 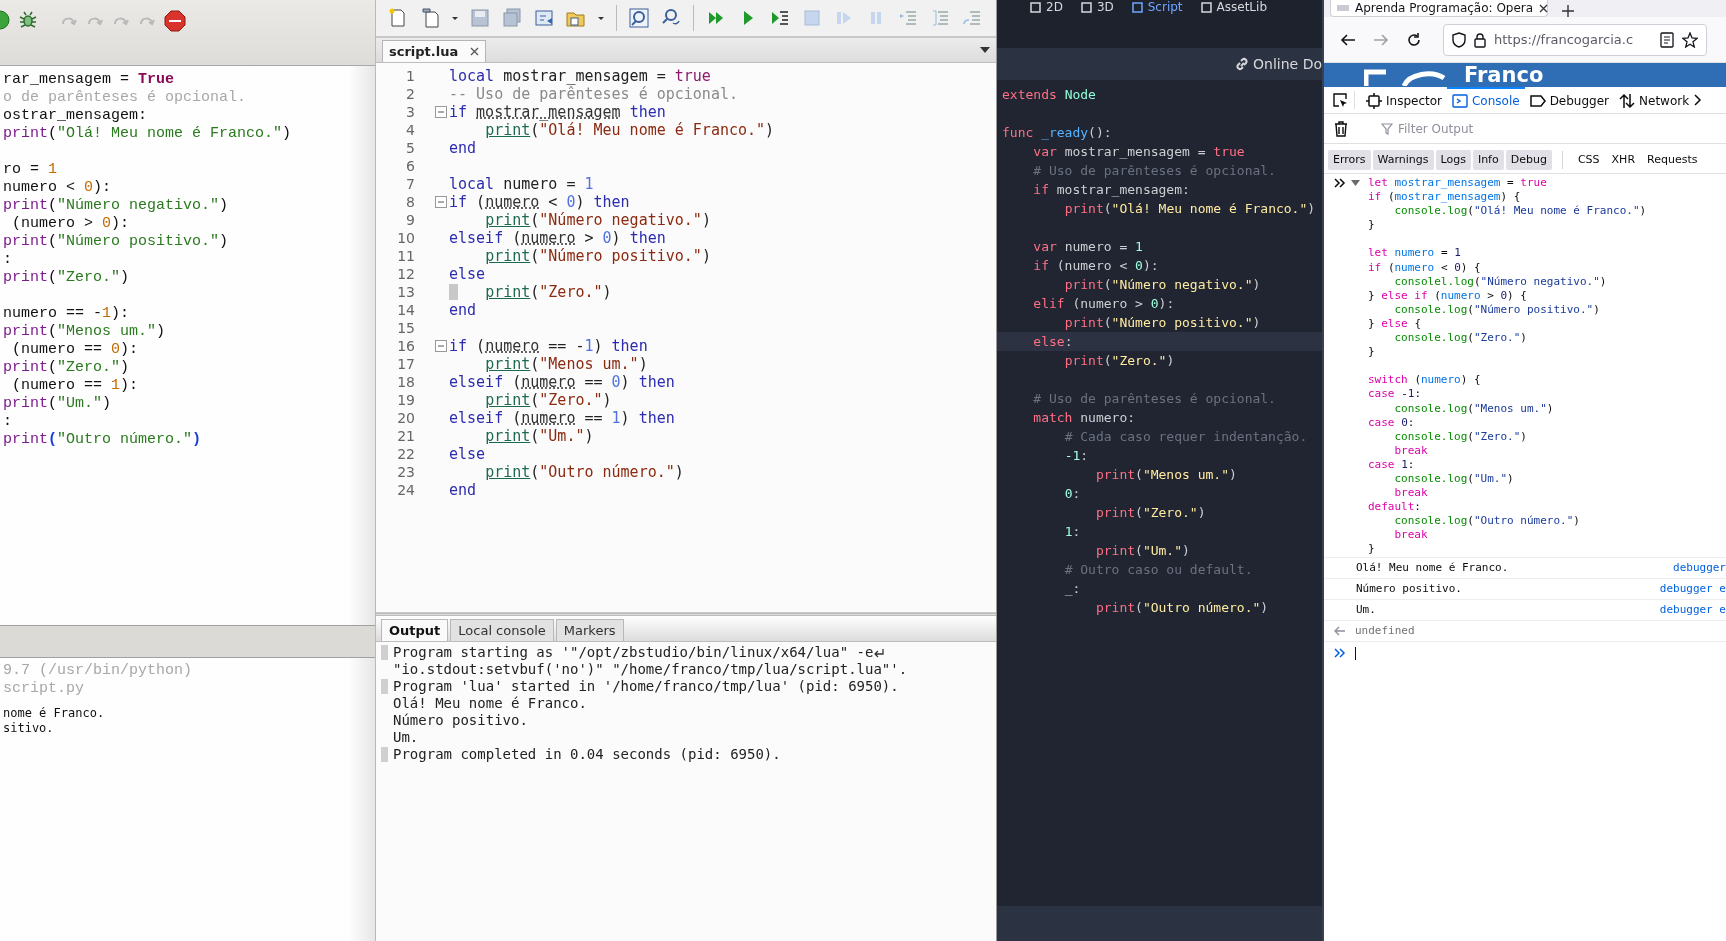 I want to click on back-icon, so click(x=1348, y=39).